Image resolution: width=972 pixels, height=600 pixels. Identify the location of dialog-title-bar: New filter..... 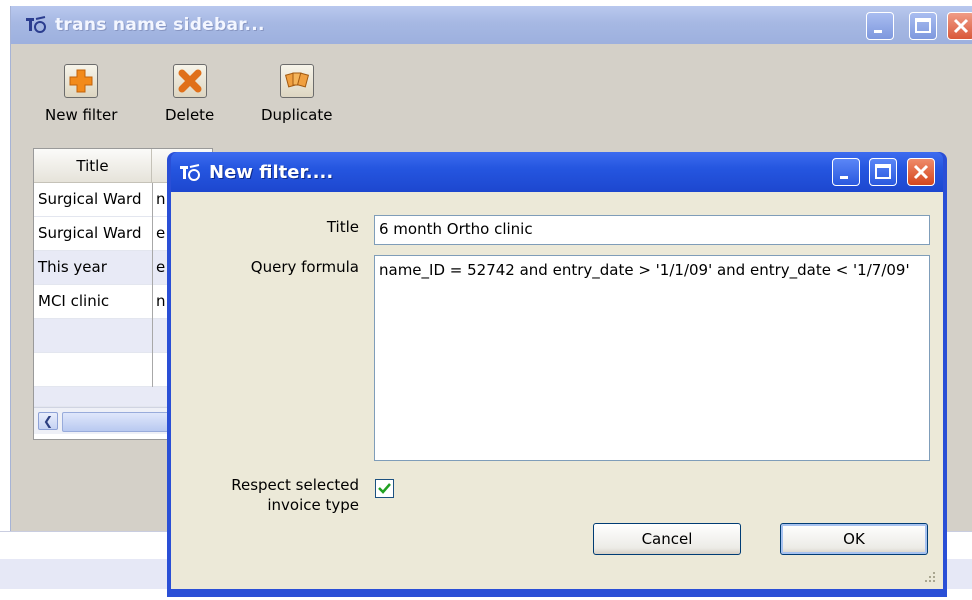
(557, 172).